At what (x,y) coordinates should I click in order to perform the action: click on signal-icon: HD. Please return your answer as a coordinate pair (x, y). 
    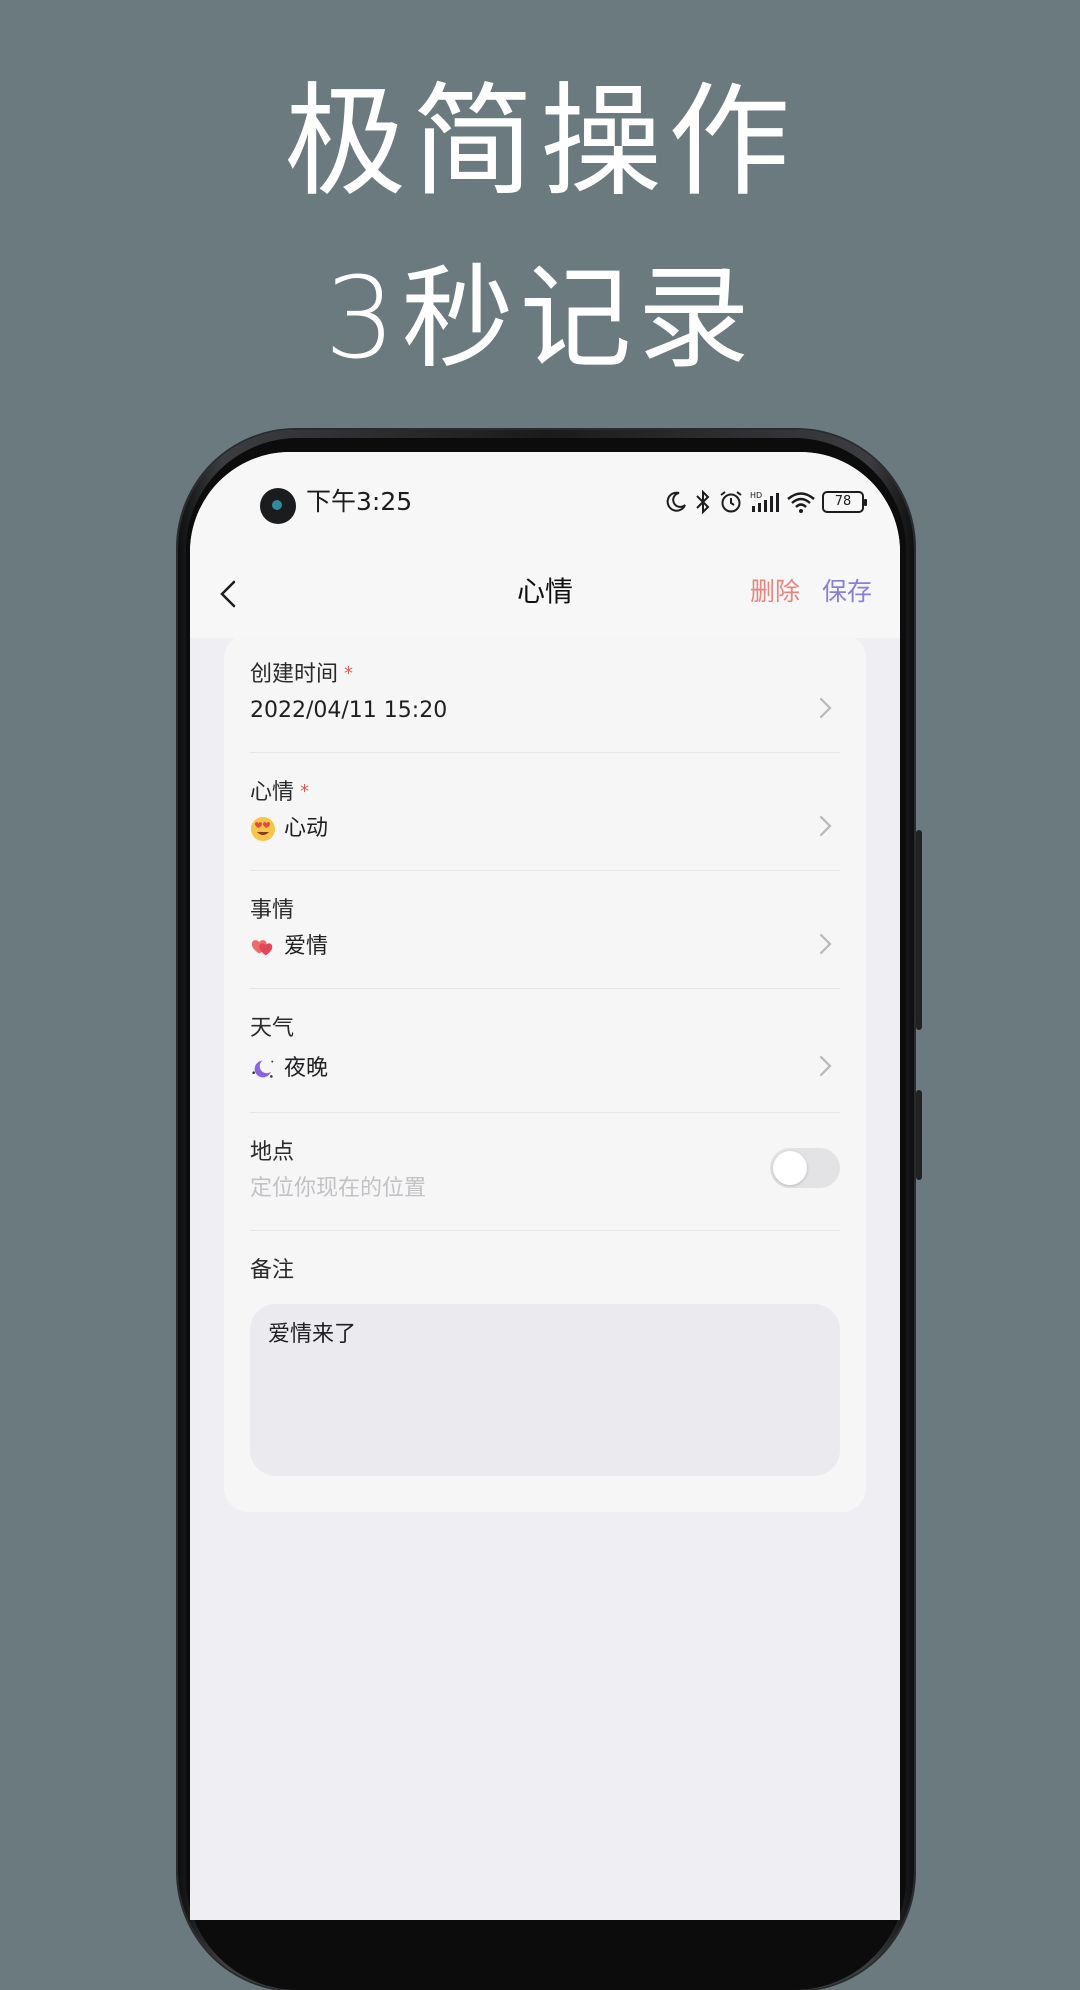
    Looking at the image, I should click on (764, 501).